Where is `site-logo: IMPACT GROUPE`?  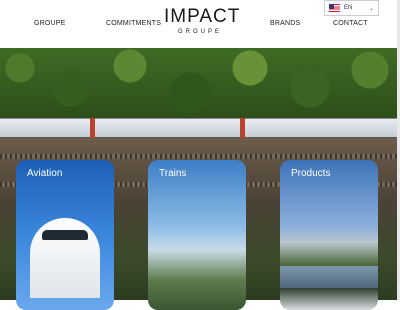 site-logo: IMPACT GROUPE is located at coordinates (202, 21).